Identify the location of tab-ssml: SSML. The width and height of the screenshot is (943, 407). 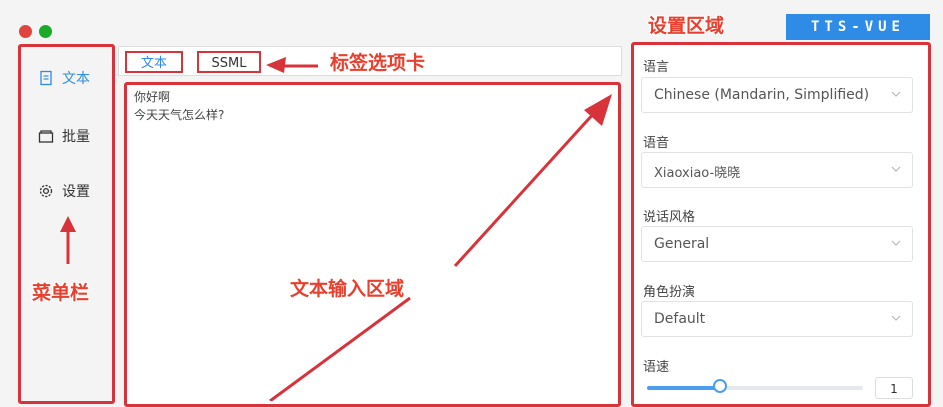
(229, 62).